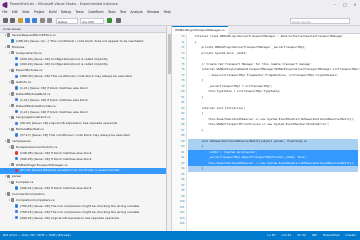  What do you see at coordinates (36, 146) in the screenshot?
I see `tree-row-label: RunspaceConnectionInfo.cs` at bounding box center [36, 146].